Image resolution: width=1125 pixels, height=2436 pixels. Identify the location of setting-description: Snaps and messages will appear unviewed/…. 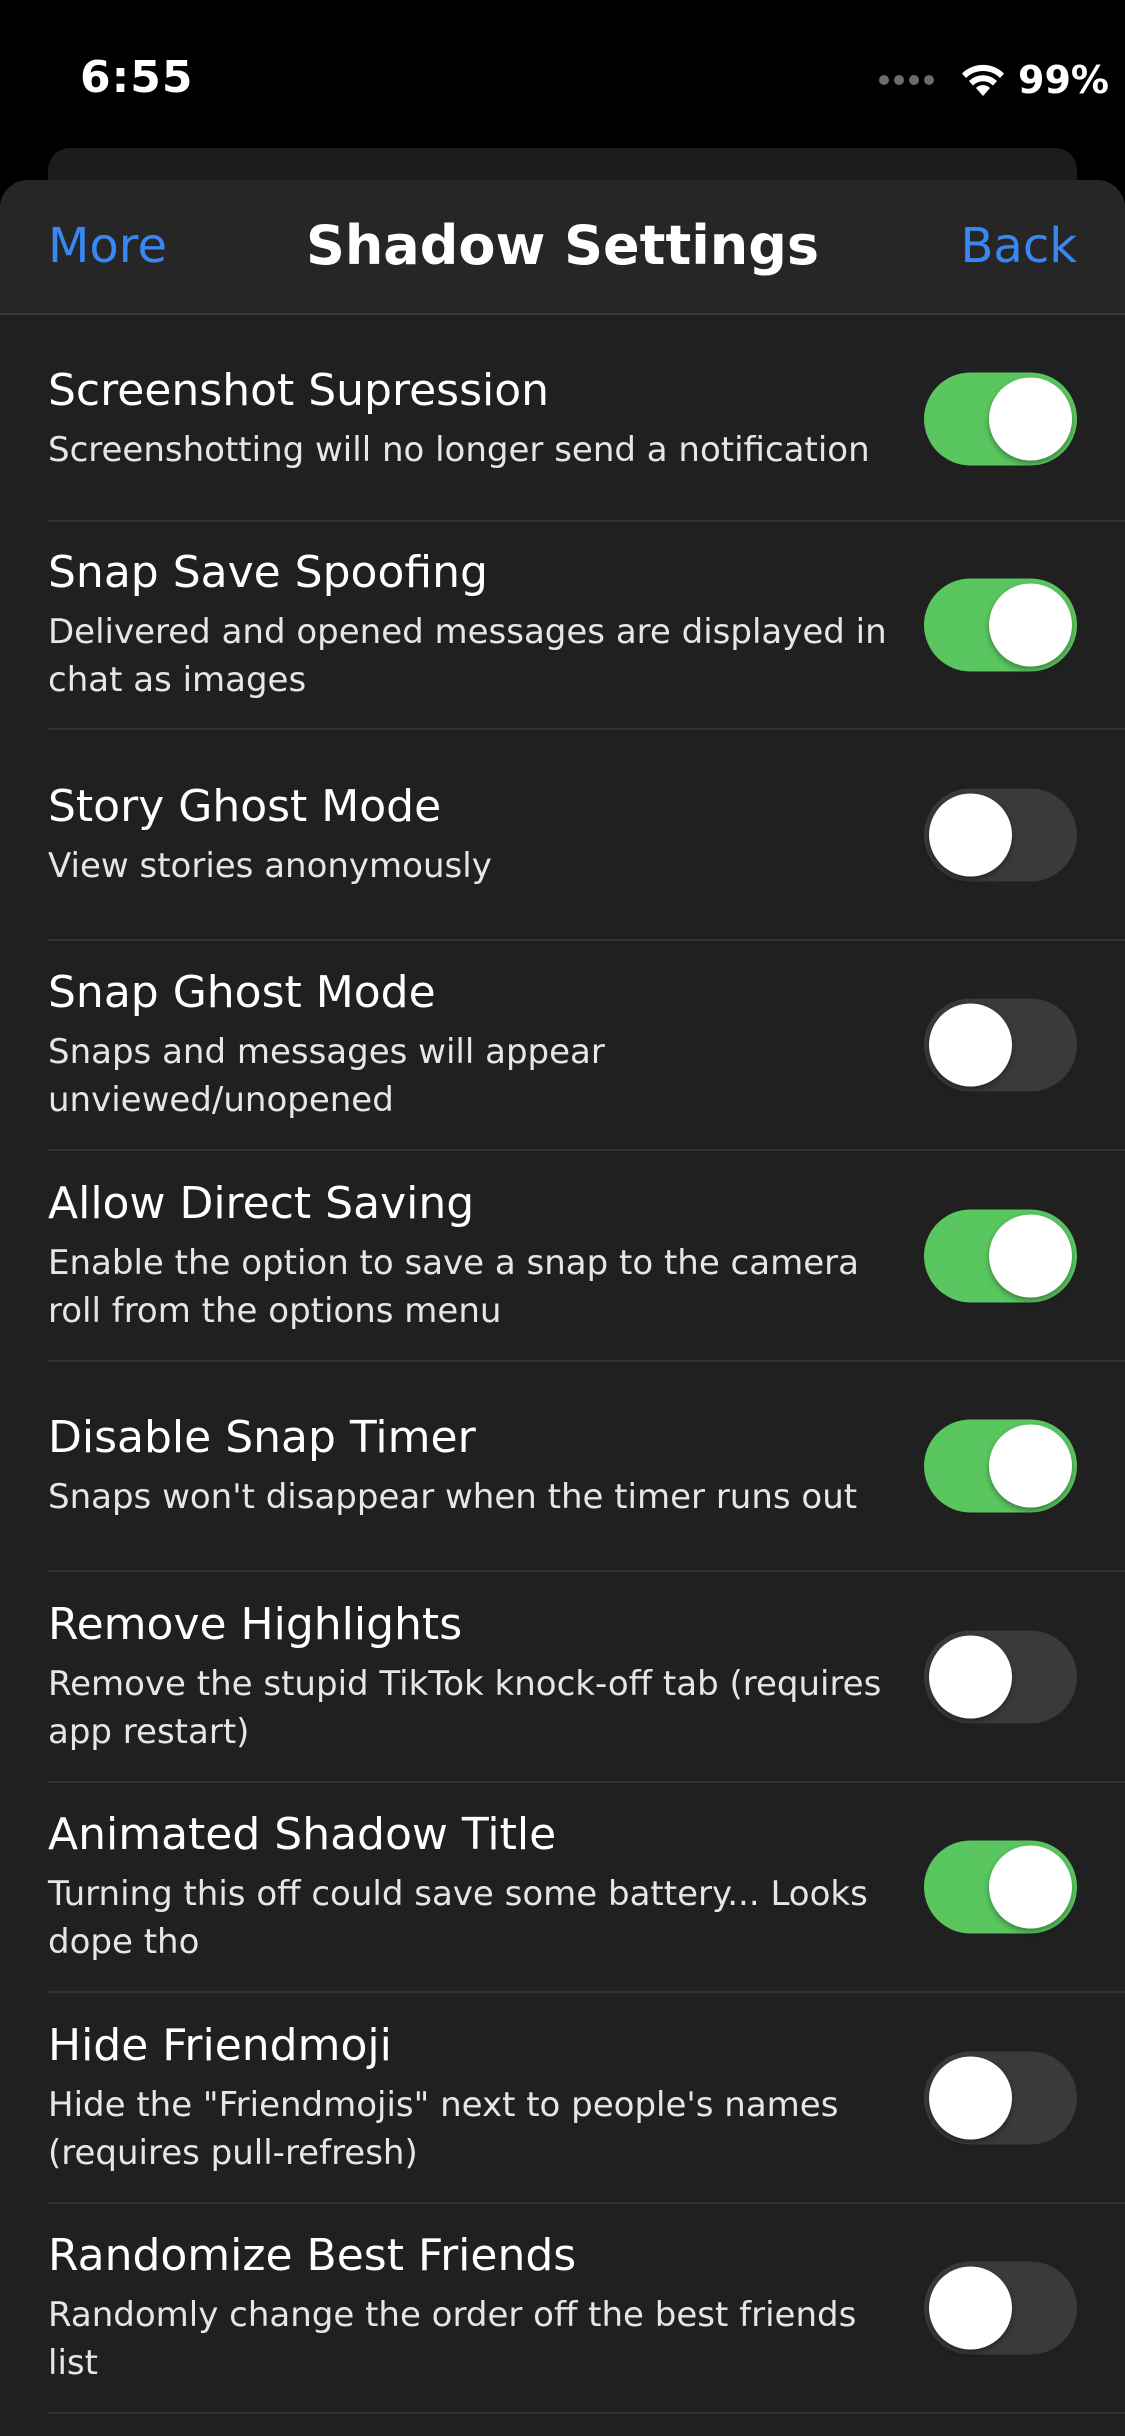
(326, 1076).